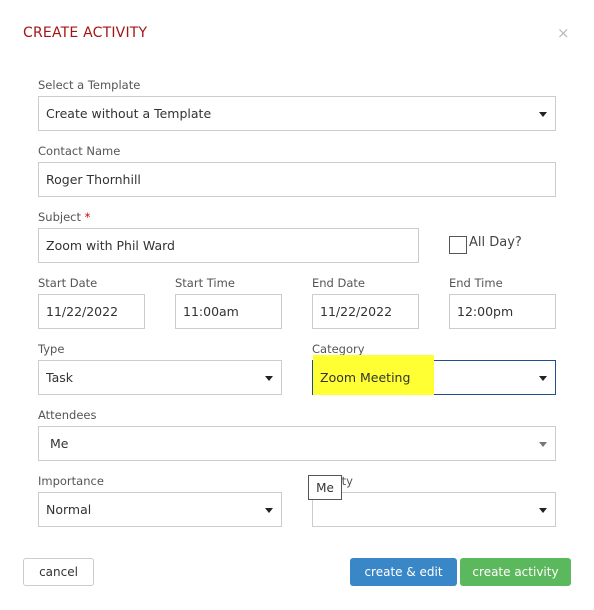 This screenshot has height=610, width=594. I want to click on category-value: Zoom Meeting, so click(365, 377).